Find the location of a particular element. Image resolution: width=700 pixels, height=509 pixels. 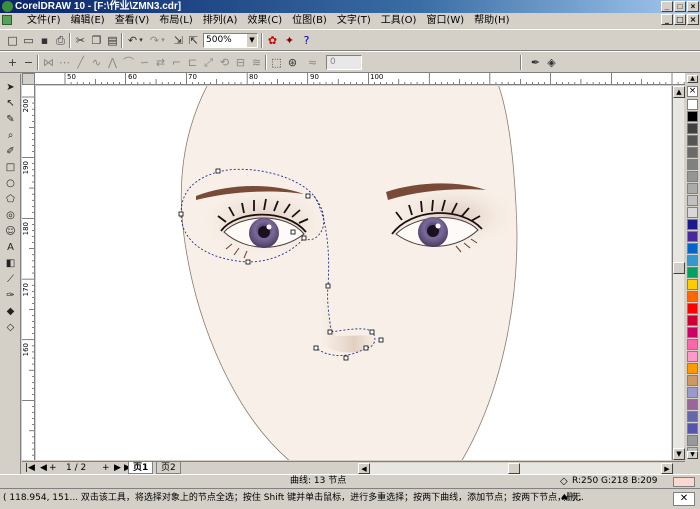

menu-layout: 布局(L) is located at coordinates (175, 20).